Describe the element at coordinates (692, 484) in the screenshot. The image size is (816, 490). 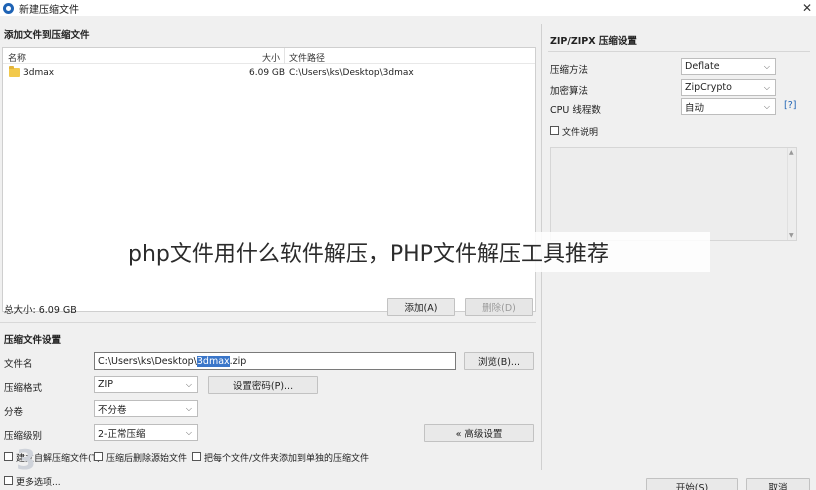
I see `start-button: 开始(S)` at that location.